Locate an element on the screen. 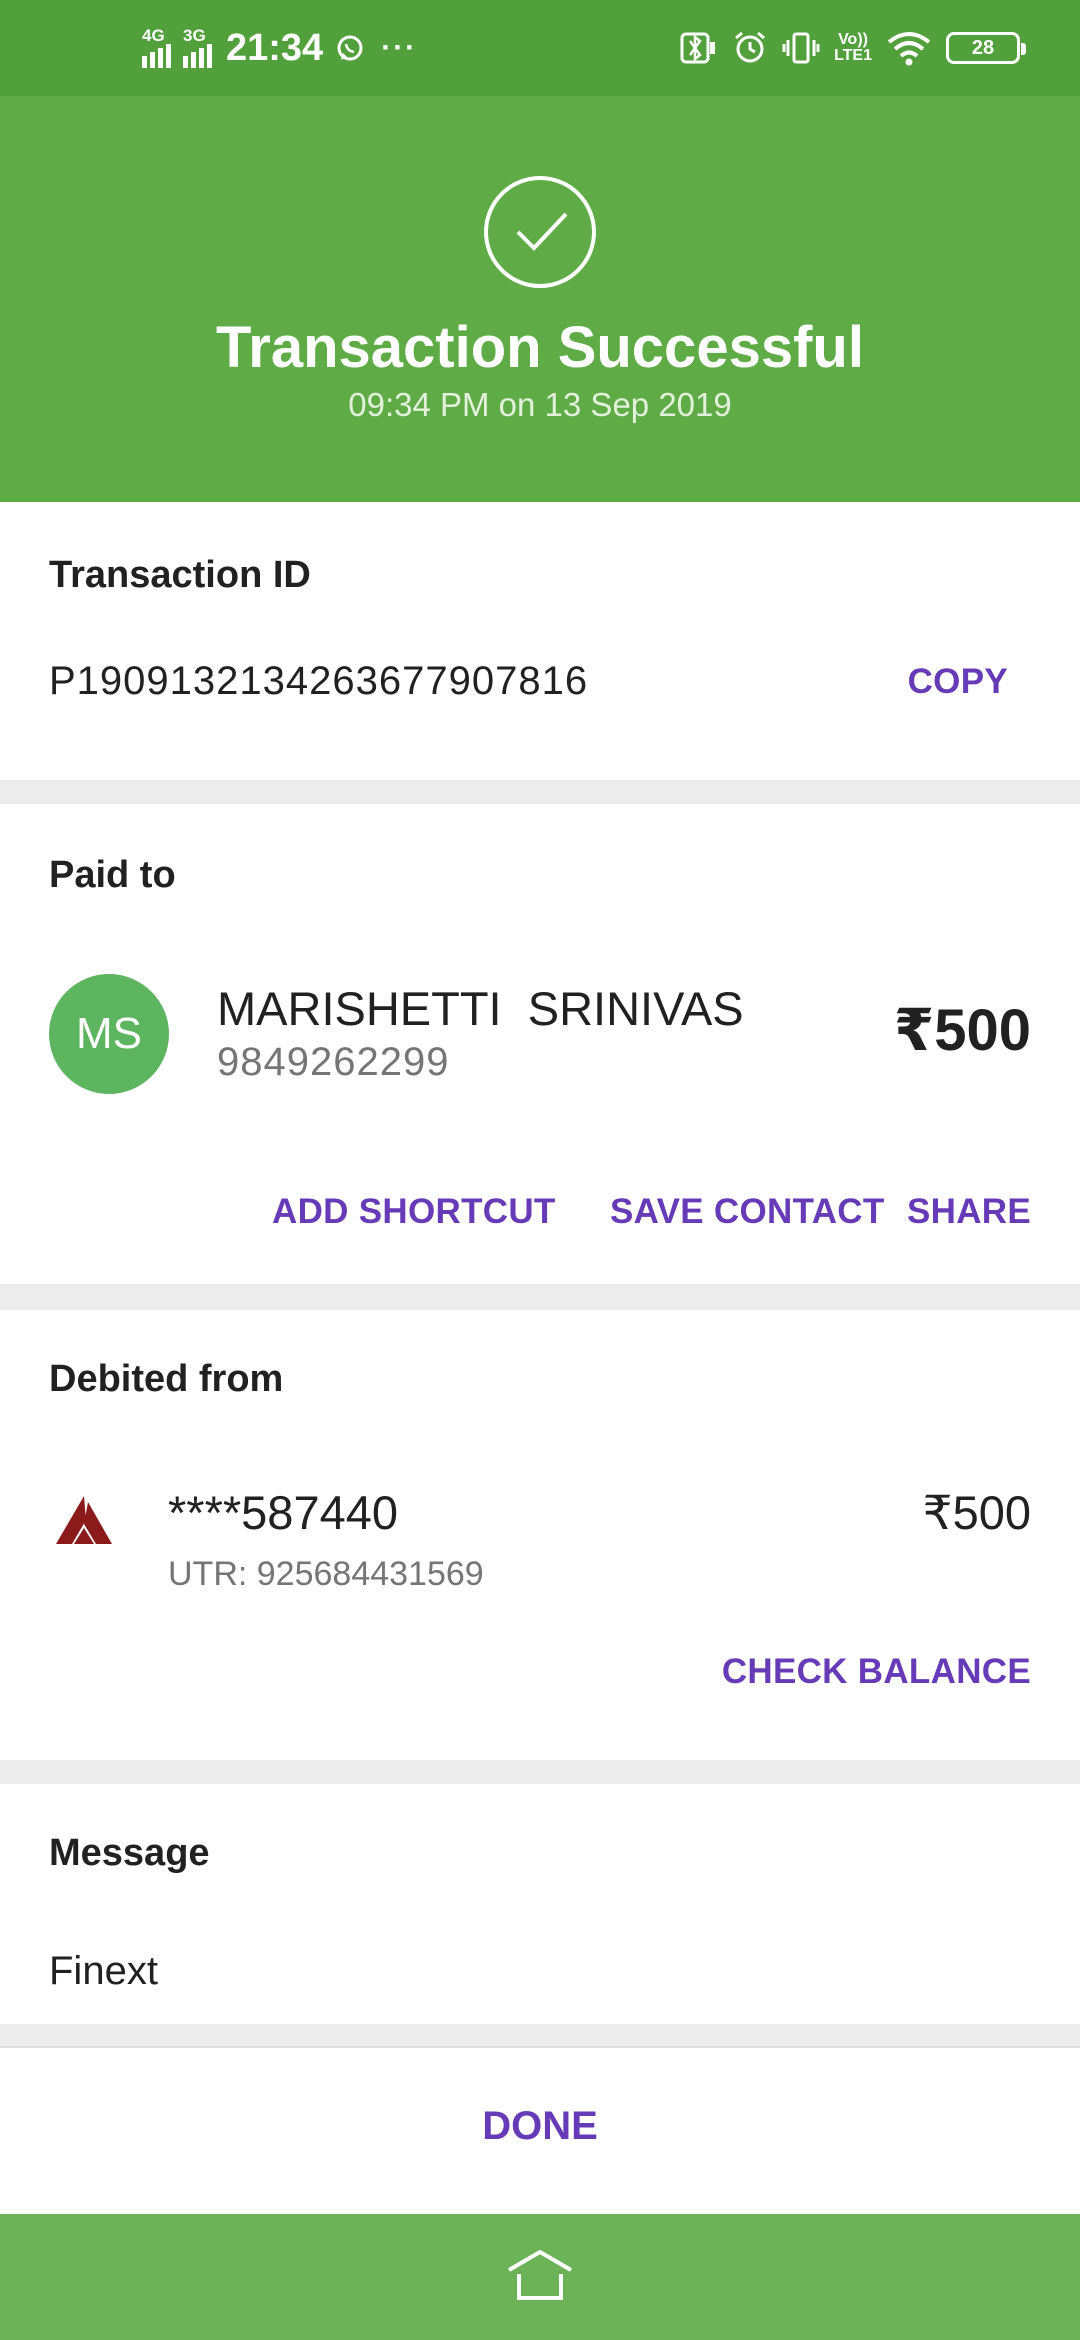 The image size is (1080, 2340). page-title: Transaction Successful is located at coordinates (540, 347).